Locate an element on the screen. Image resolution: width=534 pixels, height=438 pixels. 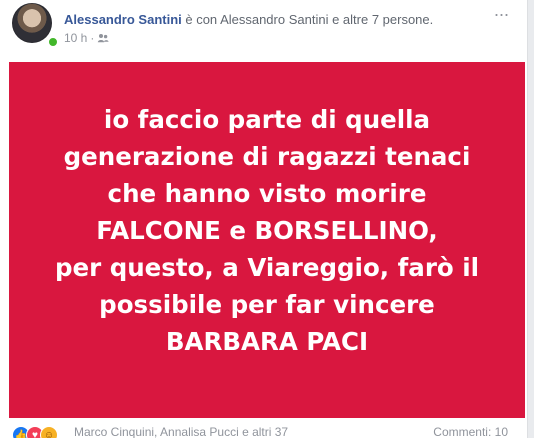
post-text-line: FALCONE e BORSELLINO, is located at coordinates (267, 230).